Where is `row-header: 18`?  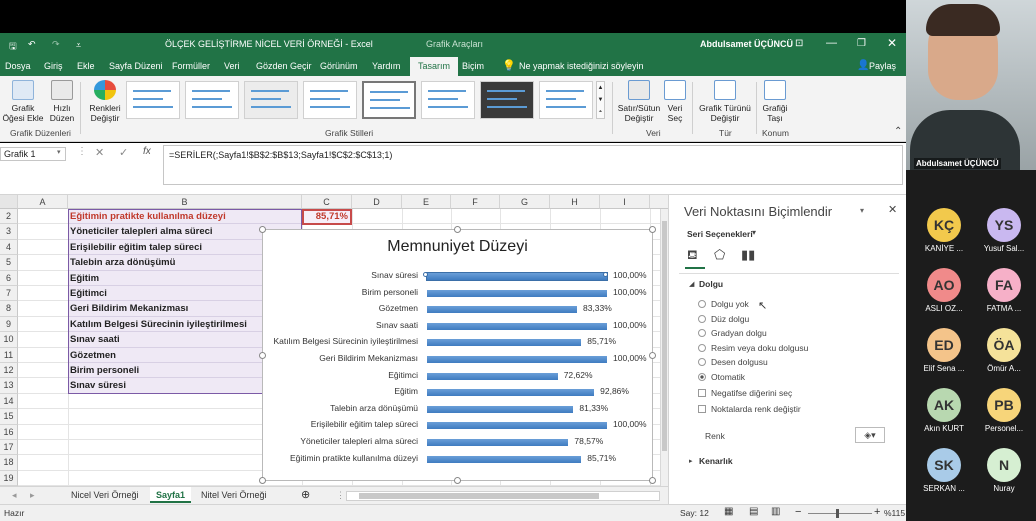 row-header: 18 is located at coordinates (9, 463).